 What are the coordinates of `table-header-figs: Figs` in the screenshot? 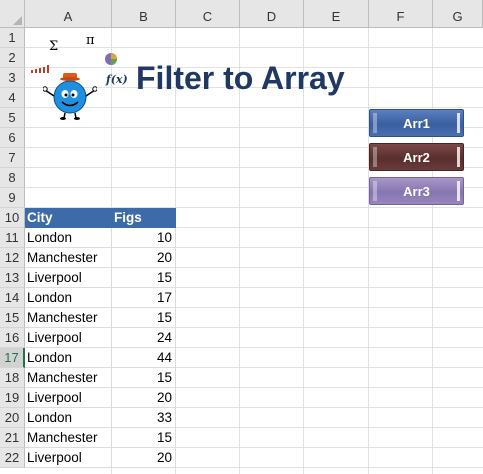 It's located at (144, 218).